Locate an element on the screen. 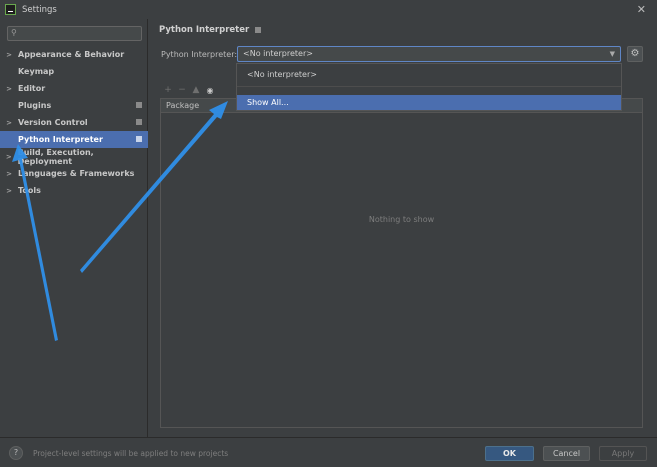  dropdown-divider is located at coordinates (429, 86).